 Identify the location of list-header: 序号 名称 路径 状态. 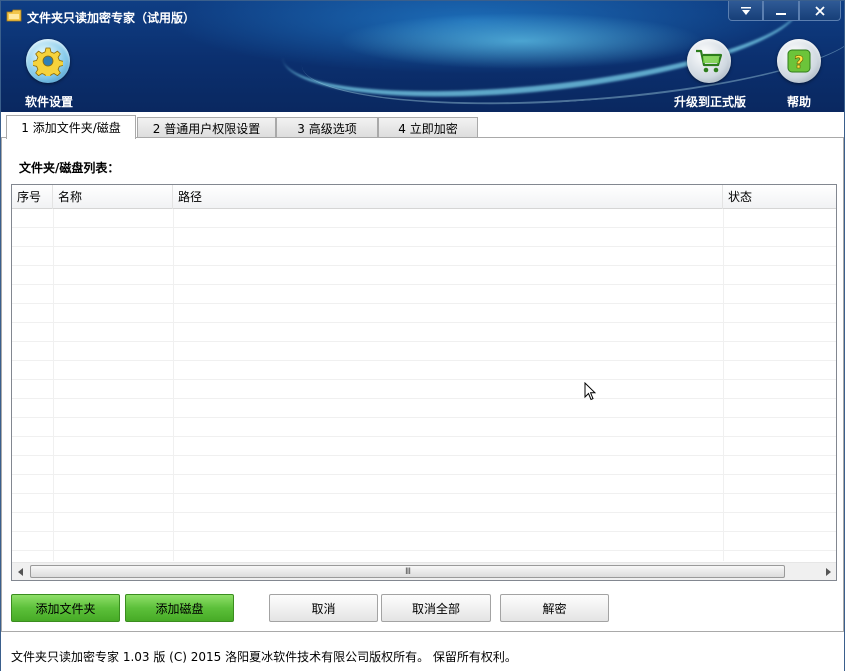
(424, 197).